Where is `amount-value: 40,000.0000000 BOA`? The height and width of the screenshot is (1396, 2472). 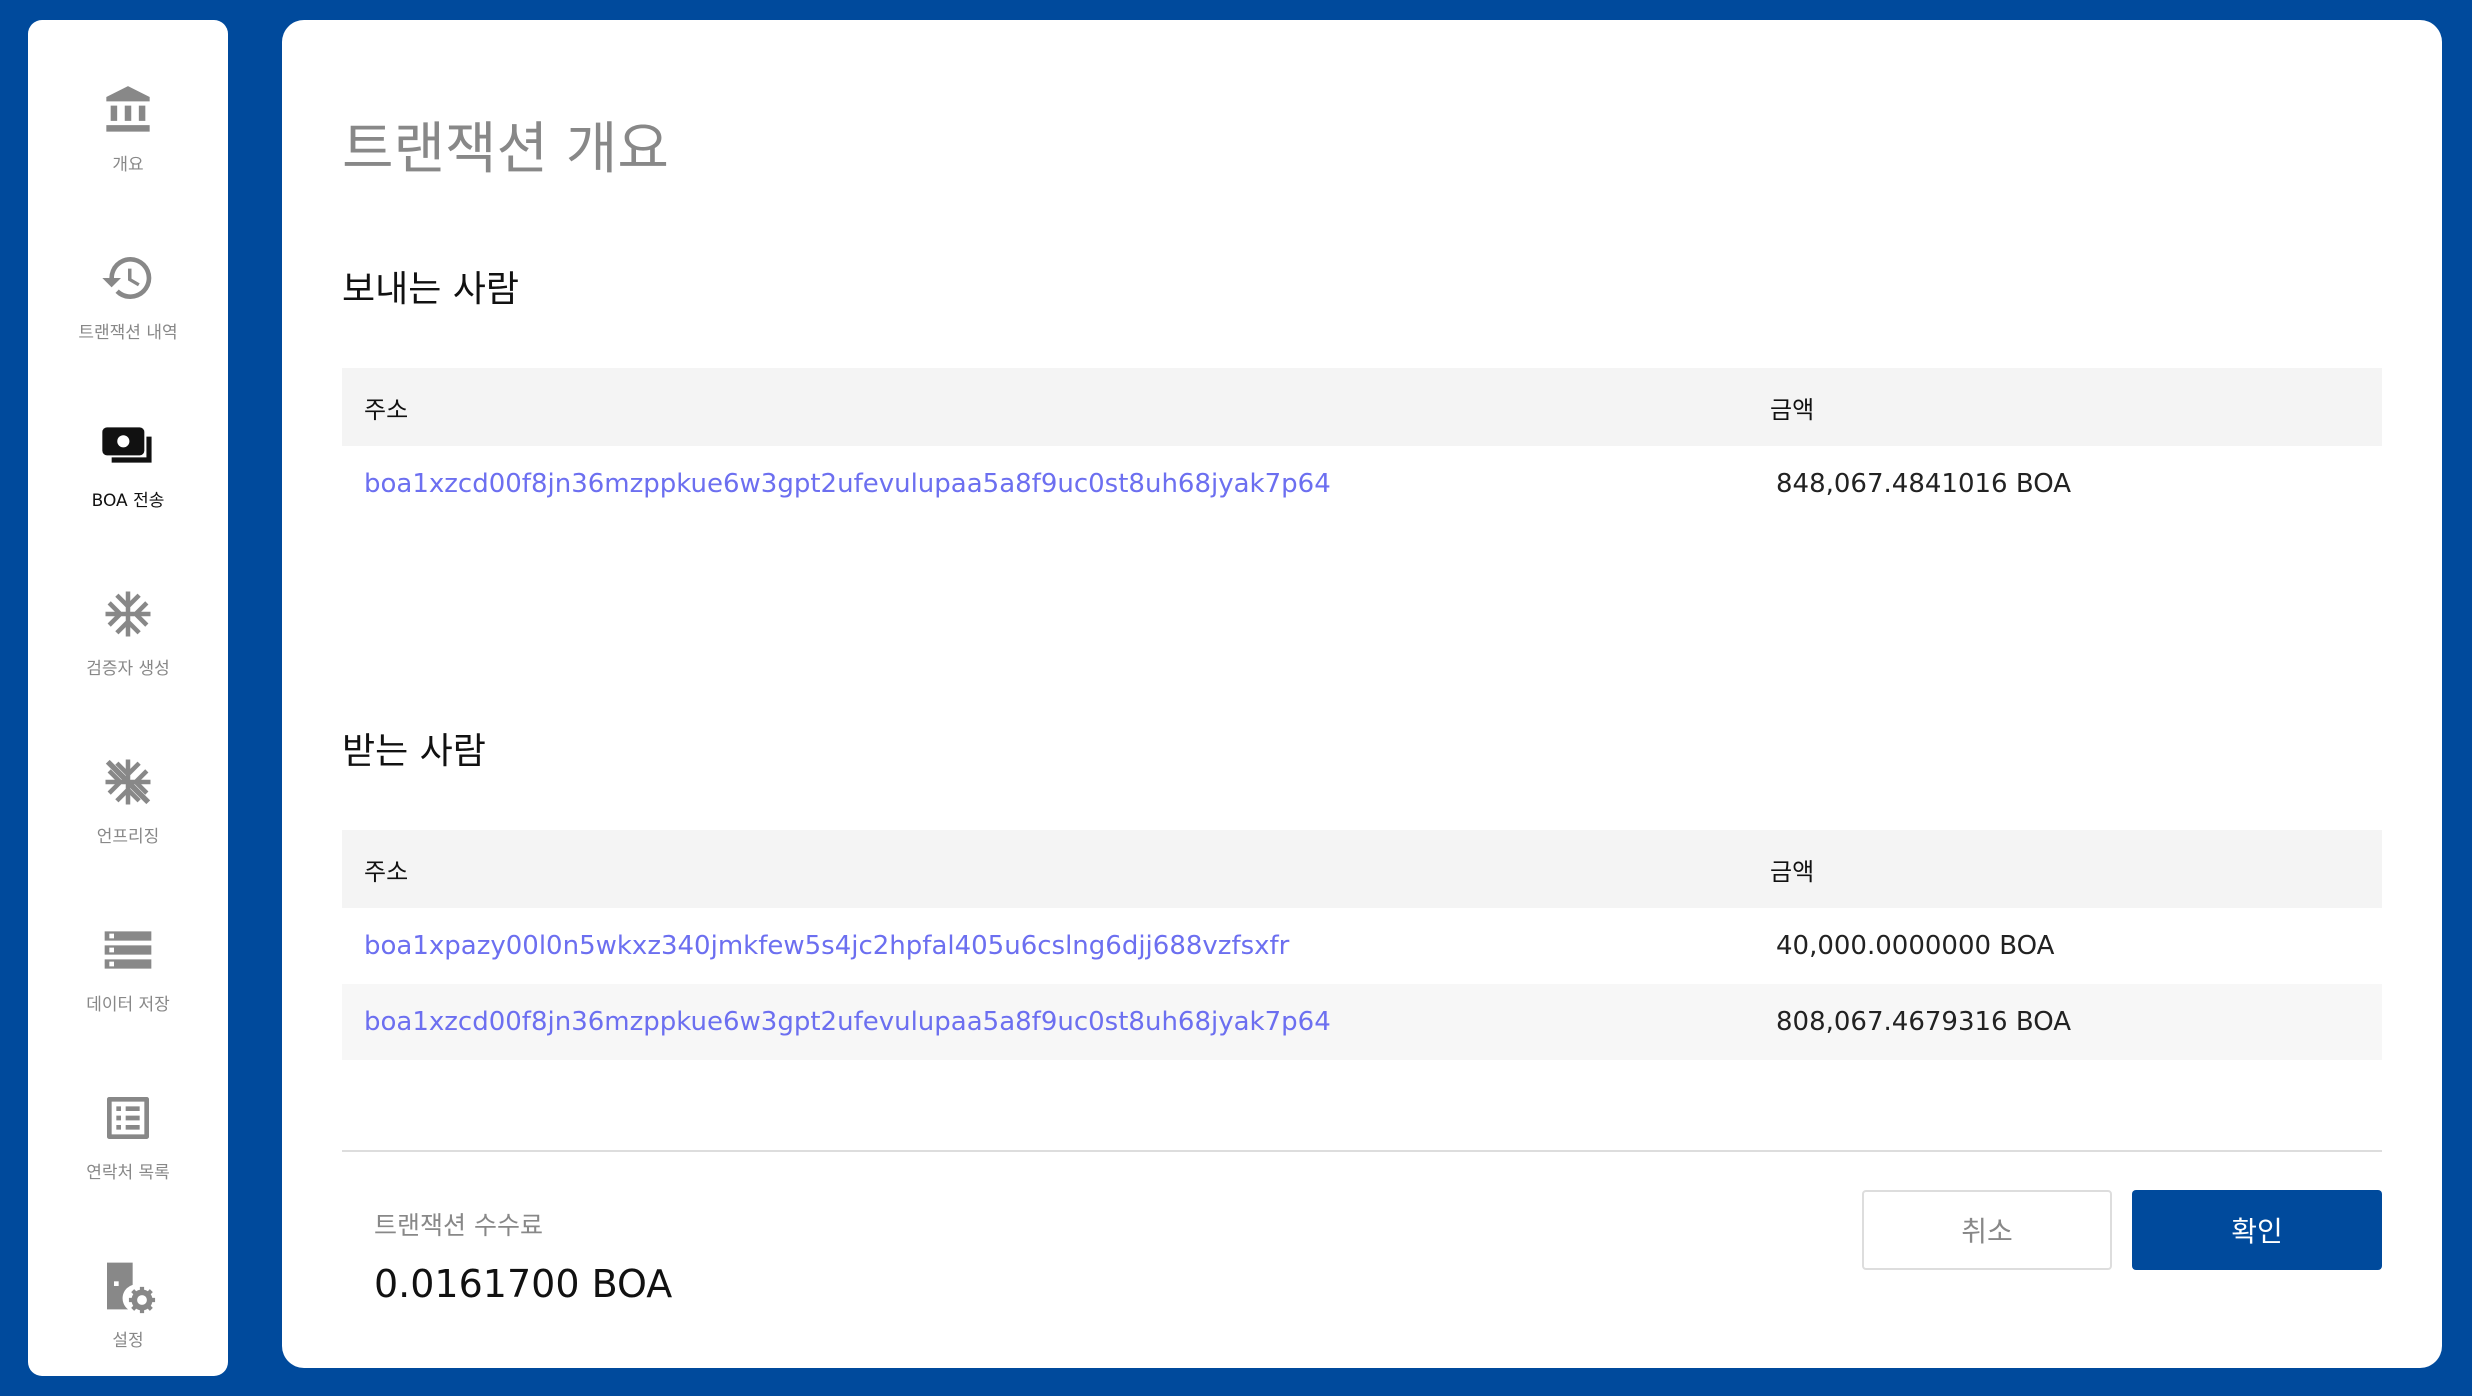 amount-value: 40,000.0000000 BOA is located at coordinates (1915, 946).